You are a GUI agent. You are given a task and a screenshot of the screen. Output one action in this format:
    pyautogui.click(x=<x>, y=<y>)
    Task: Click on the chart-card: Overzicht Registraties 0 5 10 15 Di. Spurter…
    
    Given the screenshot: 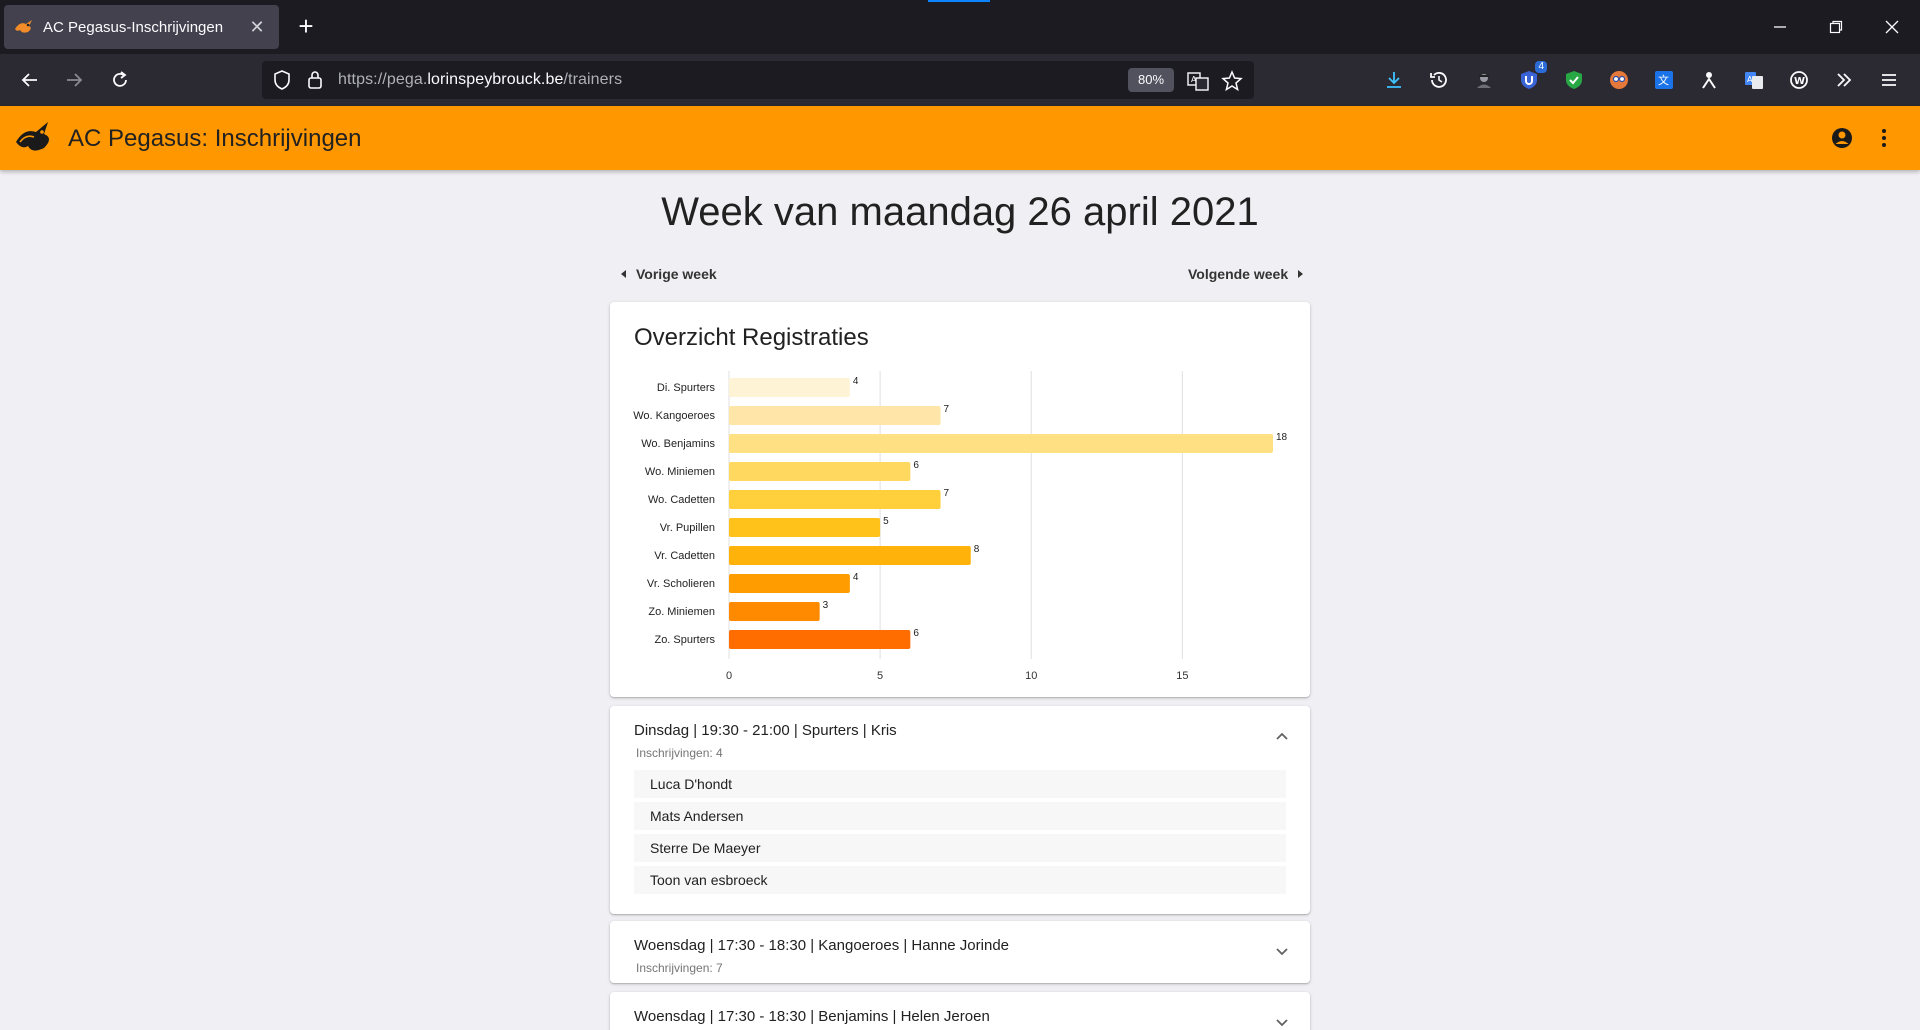 What is the action you would take?
    pyautogui.click(x=960, y=499)
    